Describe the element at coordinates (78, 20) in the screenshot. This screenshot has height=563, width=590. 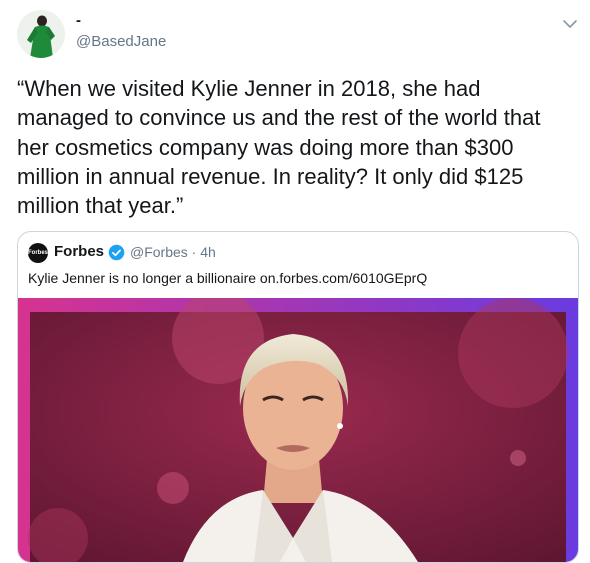
I see `author-name: -` at that location.